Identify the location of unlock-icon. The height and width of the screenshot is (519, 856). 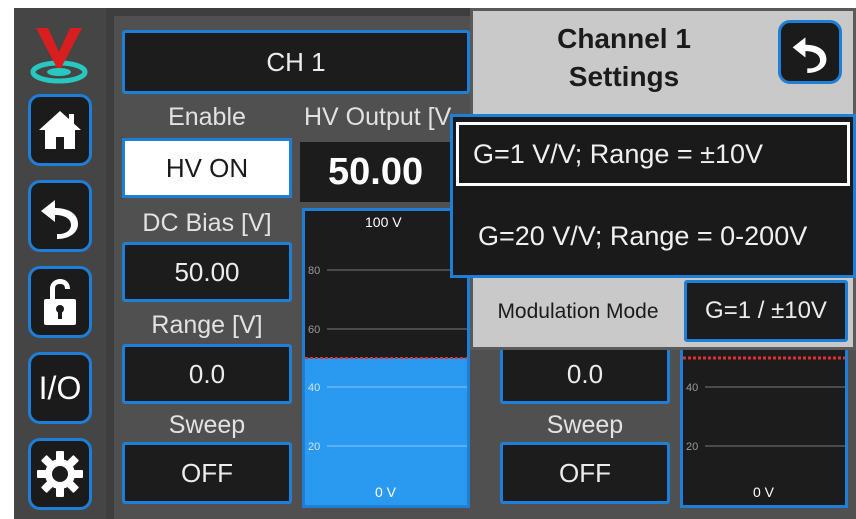
(60, 302).